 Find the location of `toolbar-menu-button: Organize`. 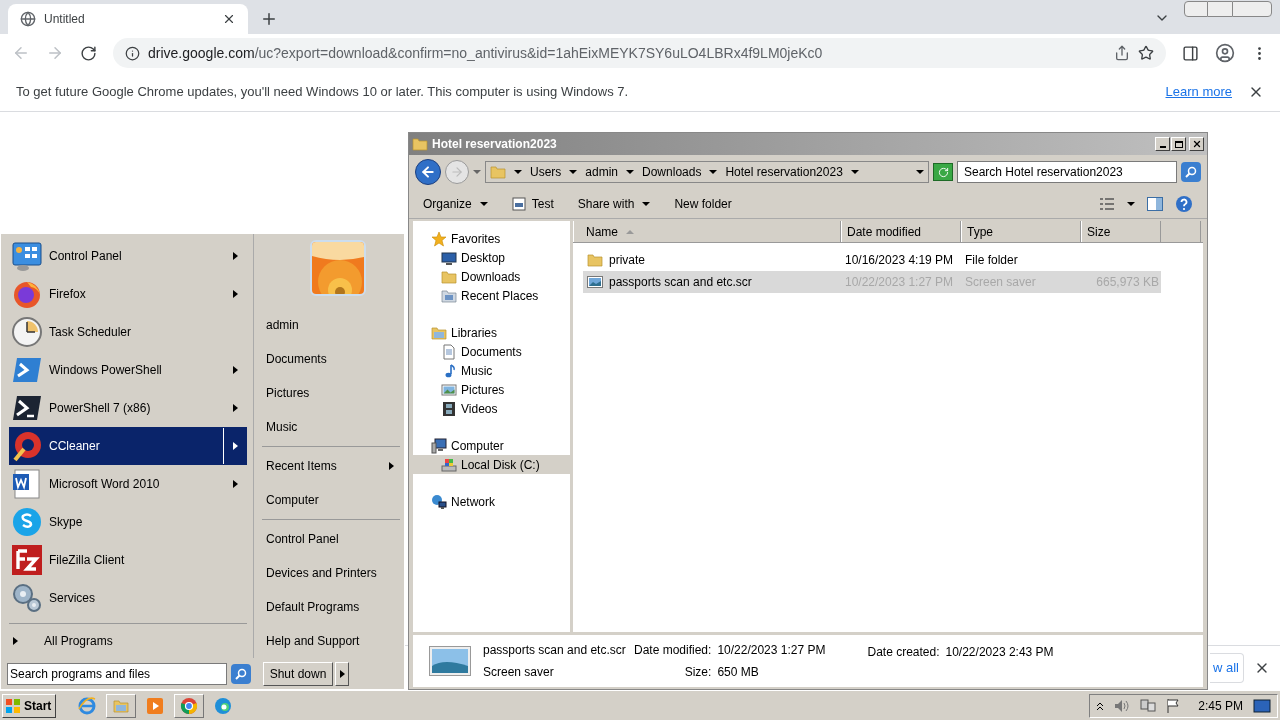

toolbar-menu-button: Organize is located at coordinates (455, 203).